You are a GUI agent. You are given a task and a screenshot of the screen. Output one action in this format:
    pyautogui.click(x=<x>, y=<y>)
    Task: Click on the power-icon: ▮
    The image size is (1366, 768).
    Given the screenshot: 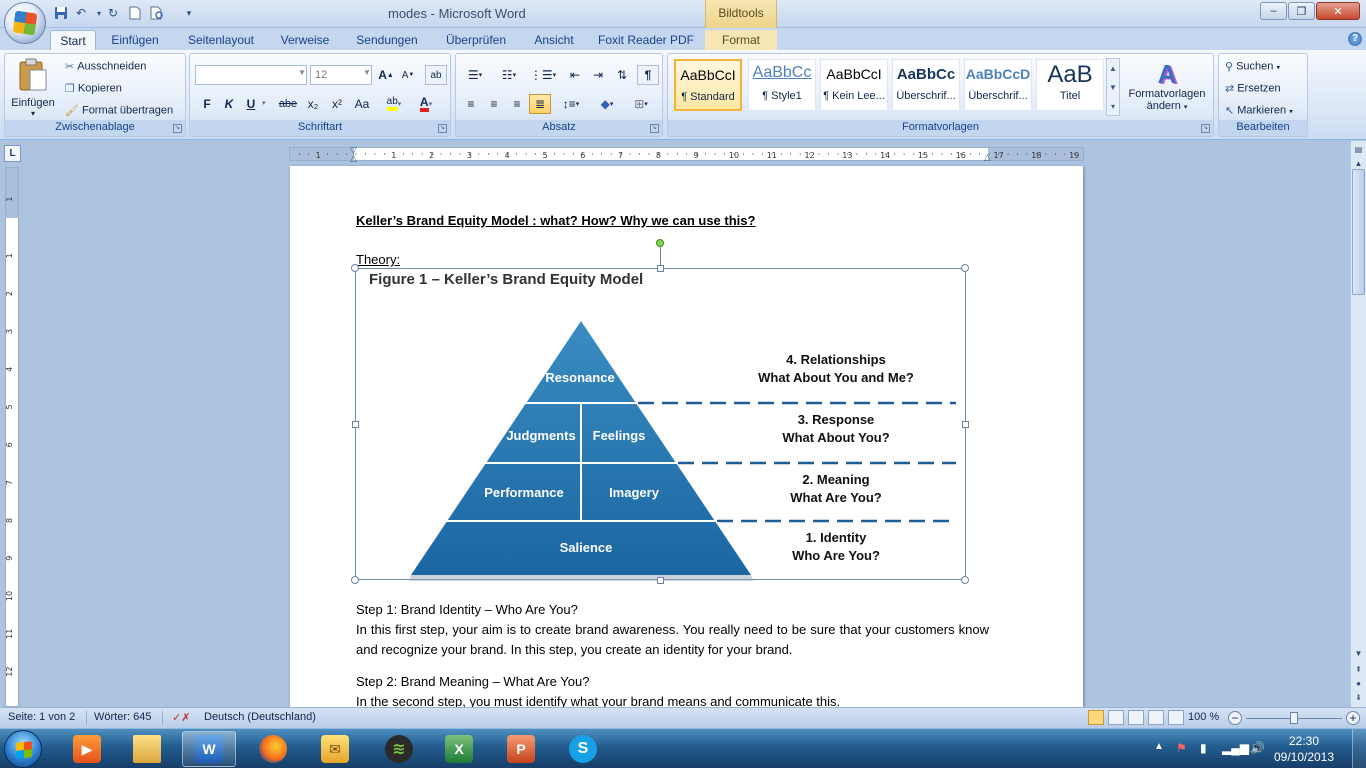 What is the action you would take?
    pyautogui.click(x=1203, y=748)
    